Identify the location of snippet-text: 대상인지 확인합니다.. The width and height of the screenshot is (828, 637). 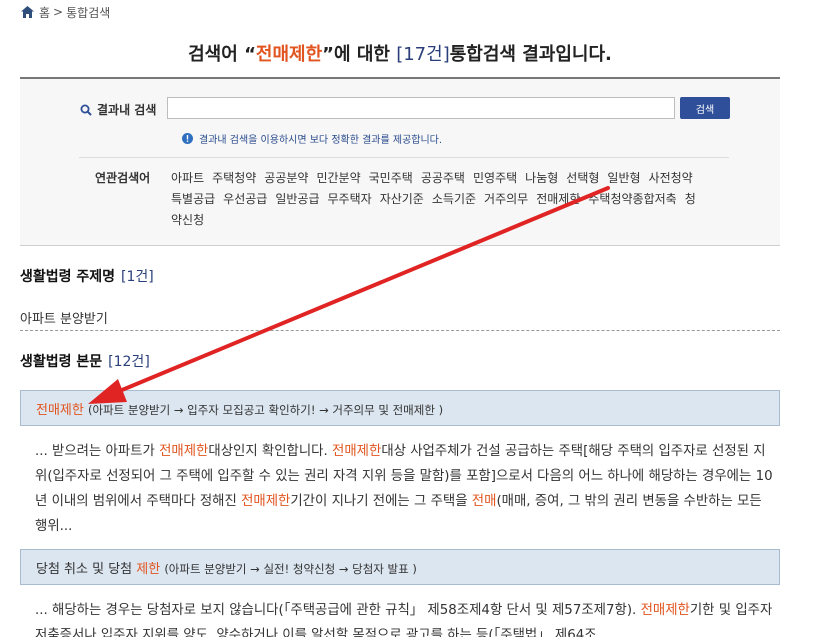
(270, 451).